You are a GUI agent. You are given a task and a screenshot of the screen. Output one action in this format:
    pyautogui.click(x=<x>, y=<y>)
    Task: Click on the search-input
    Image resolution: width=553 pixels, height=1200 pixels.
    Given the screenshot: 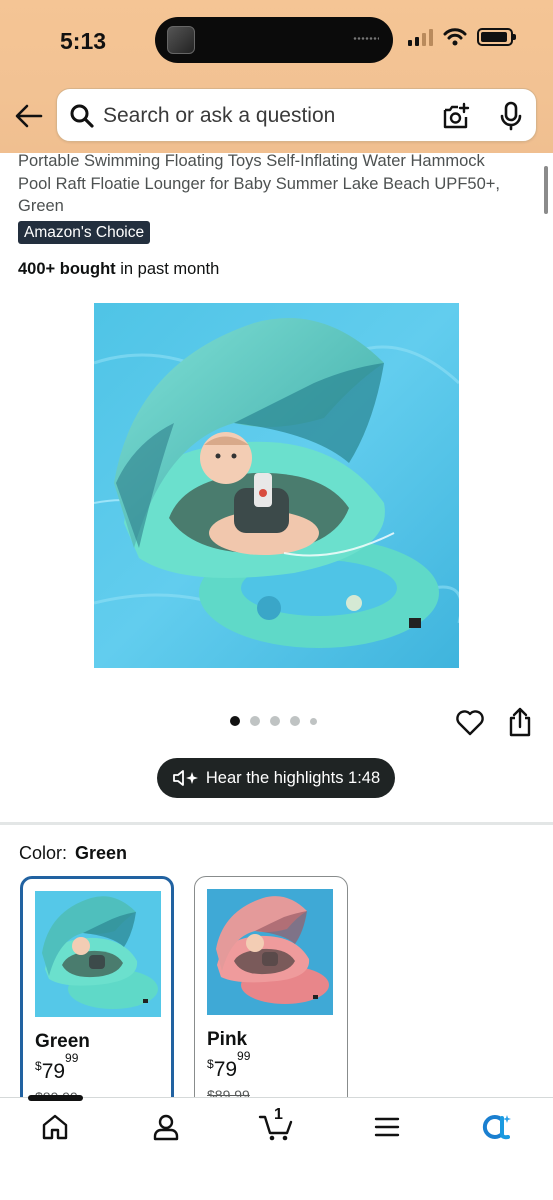 What is the action you would take?
    pyautogui.click(x=268, y=116)
    